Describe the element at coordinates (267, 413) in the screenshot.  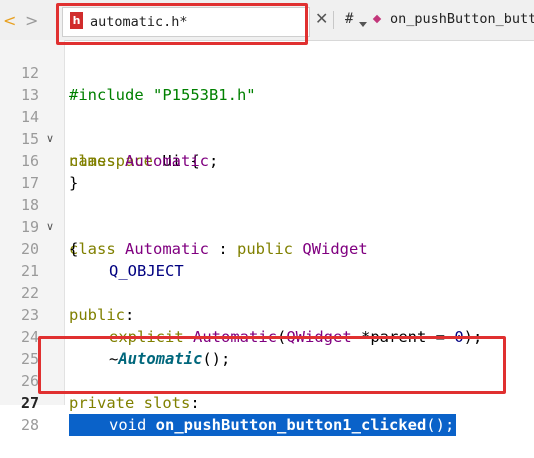
I see `code-line: 28` at that location.